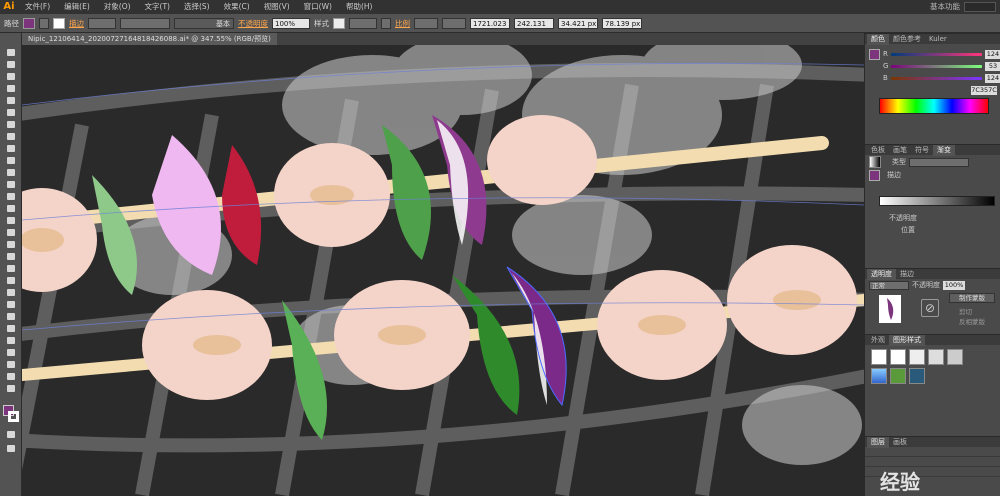  I want to click on hand-tool-icon, so click(11, 376).